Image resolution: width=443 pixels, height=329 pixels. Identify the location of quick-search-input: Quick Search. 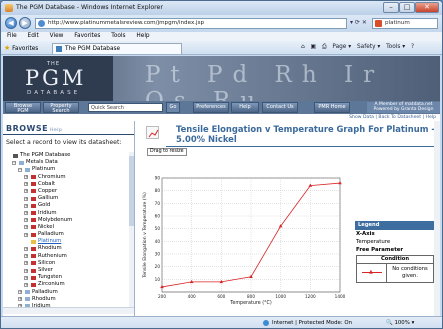
(125, 107).